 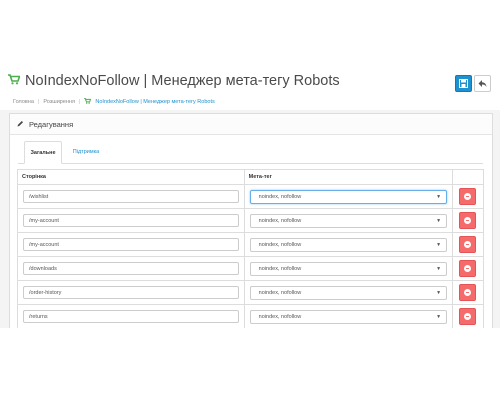 I want to click on table-row: /wishlist noindex, nofollow ▼, so click(x=250, y=196).